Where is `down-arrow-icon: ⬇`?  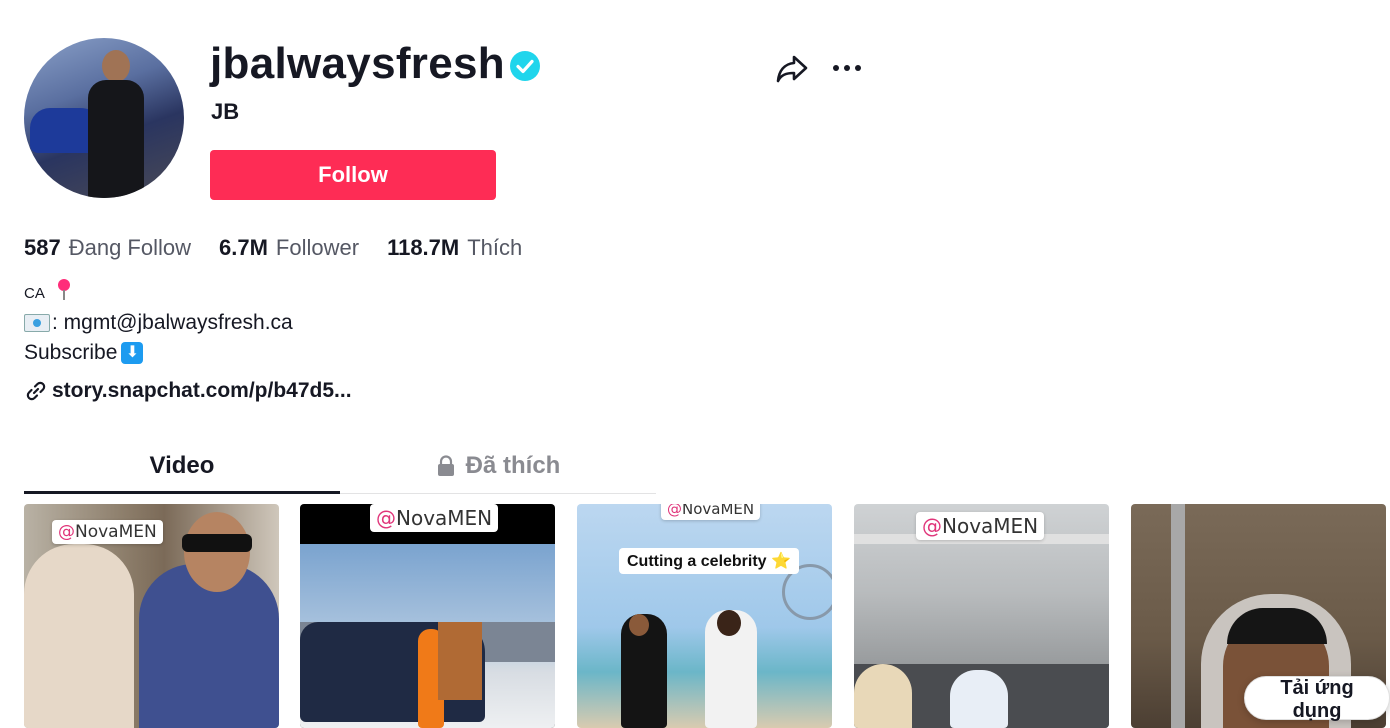 down-arrow-icon: ⬇ is located at coordinates (132, 353).